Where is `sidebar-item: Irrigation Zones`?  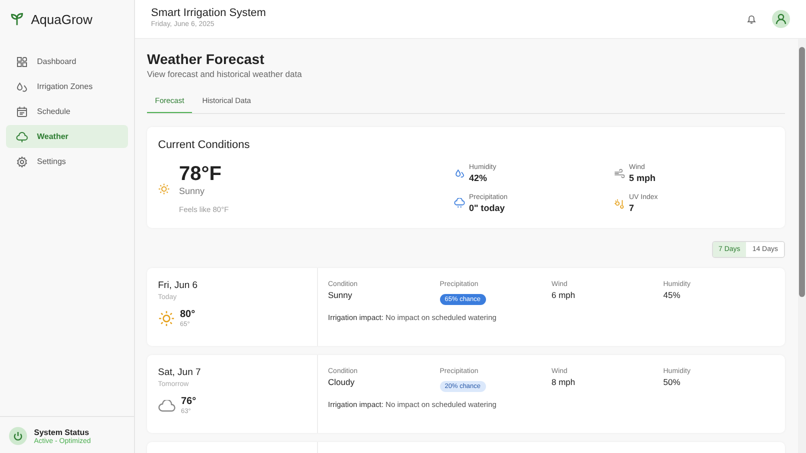 sidebar-item: Irrigation Zones is located at coordinates (67, 86).